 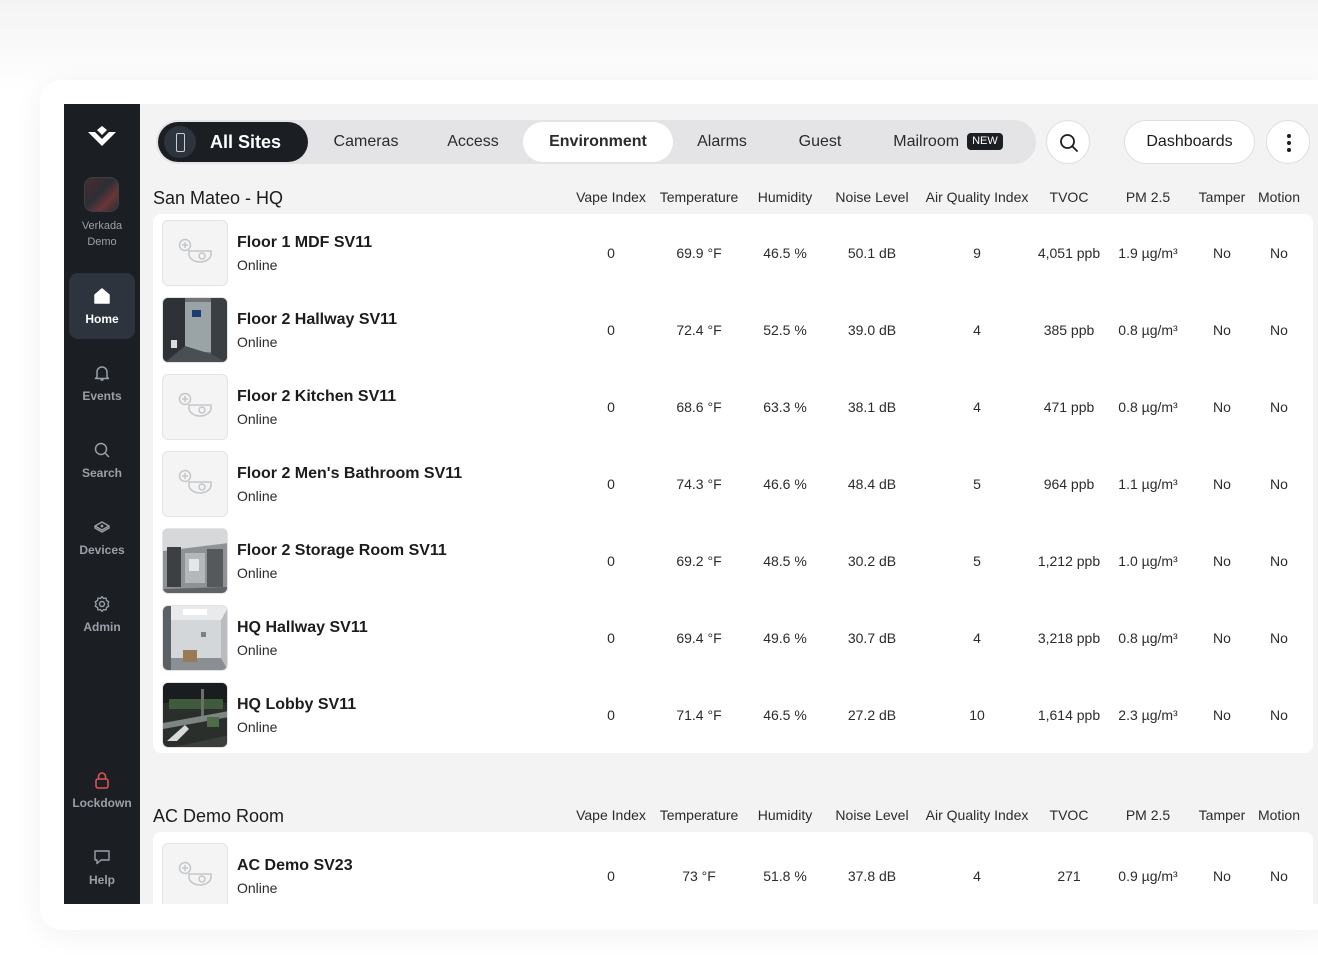 I want to click on cell-temperature: 71.4 °F, so click(x=699, y=715).